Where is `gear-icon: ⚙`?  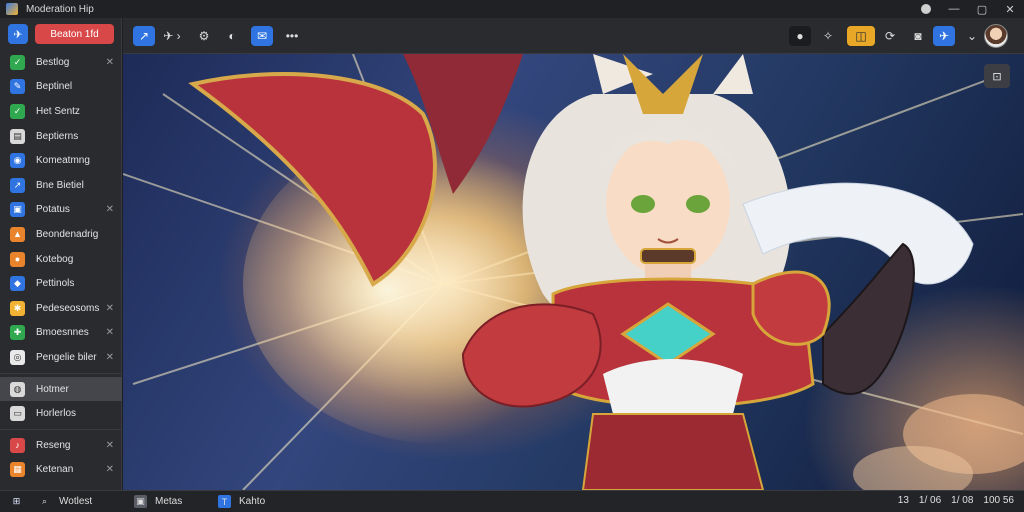
gear-icon: ⚙ is located at coordinates (204, 36).